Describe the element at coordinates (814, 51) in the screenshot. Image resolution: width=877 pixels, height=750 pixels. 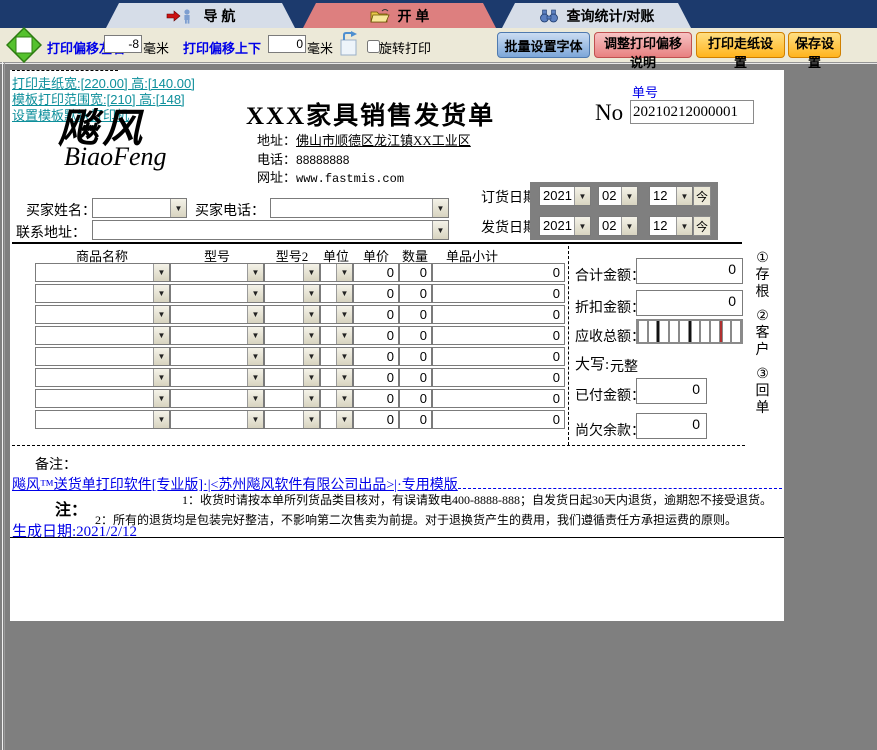
I see `save-settings-button: 保存设置` at that location.